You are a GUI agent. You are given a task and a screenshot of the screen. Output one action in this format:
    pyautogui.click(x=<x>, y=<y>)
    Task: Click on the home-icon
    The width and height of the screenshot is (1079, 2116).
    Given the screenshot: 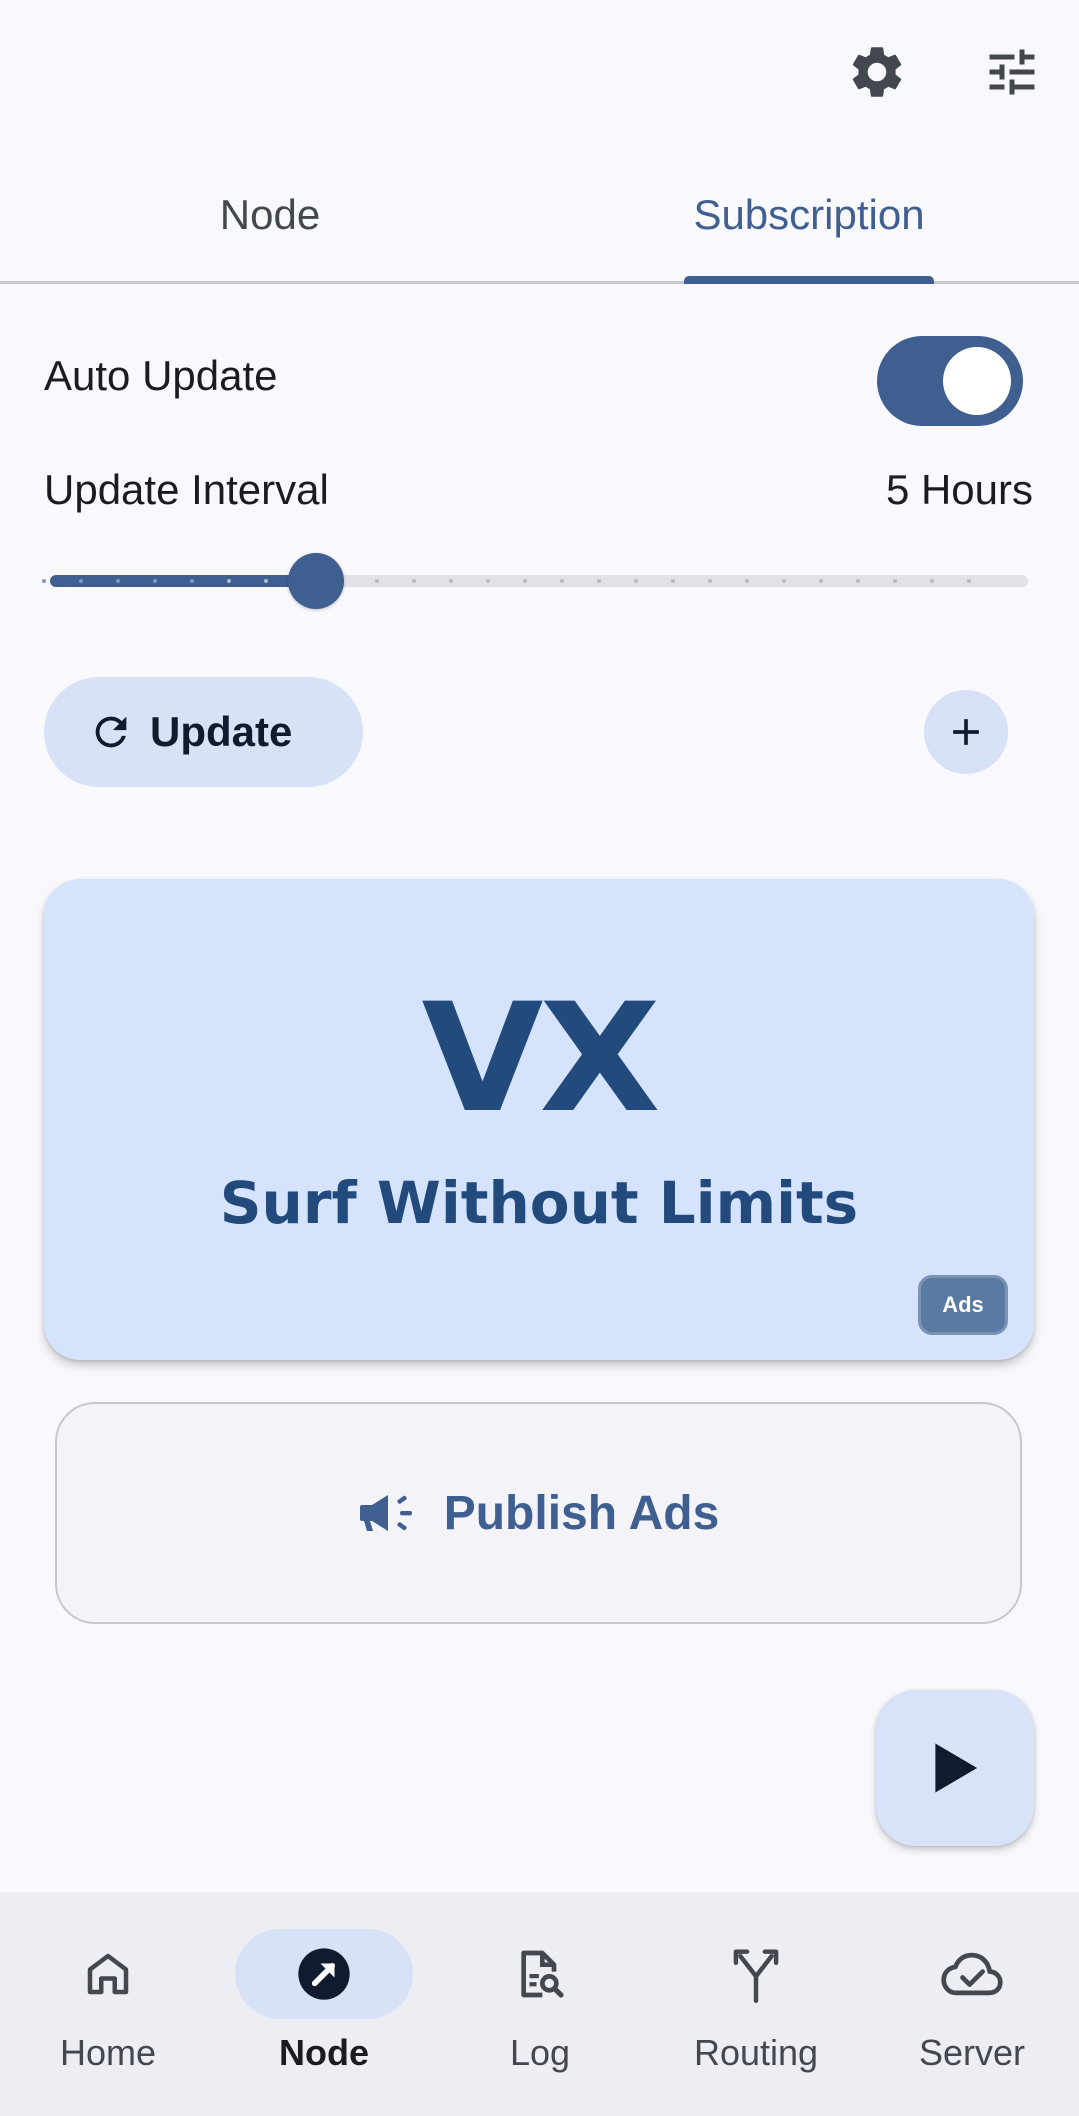 What is the action you would take?
    pyautogui.click(x=108, y=1974)
    